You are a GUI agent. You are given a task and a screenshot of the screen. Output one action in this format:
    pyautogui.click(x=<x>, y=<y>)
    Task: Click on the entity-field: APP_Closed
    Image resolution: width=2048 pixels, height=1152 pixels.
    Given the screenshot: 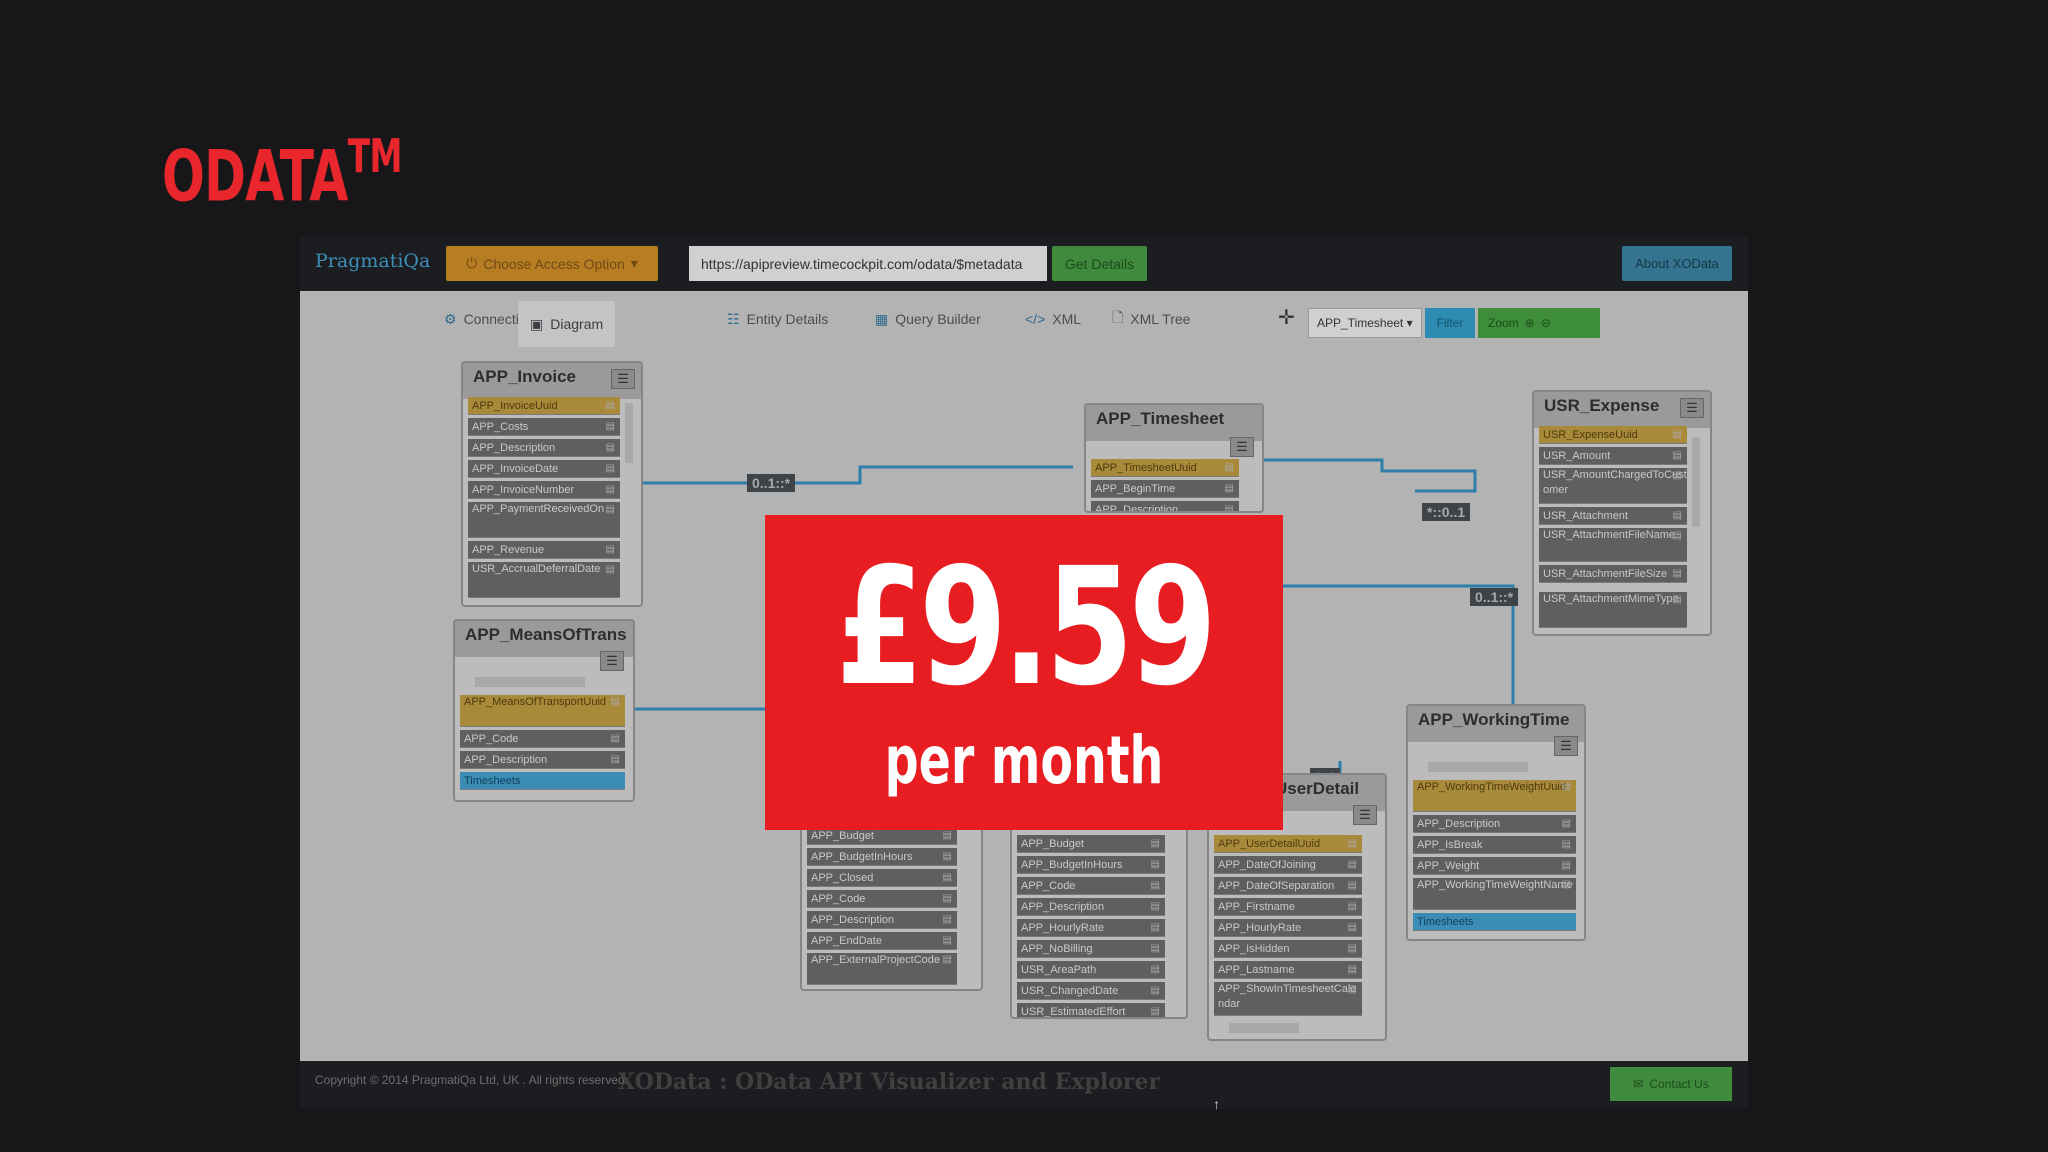 What is the action you would take?
    pyautogui.click(x=882, y=878)
    